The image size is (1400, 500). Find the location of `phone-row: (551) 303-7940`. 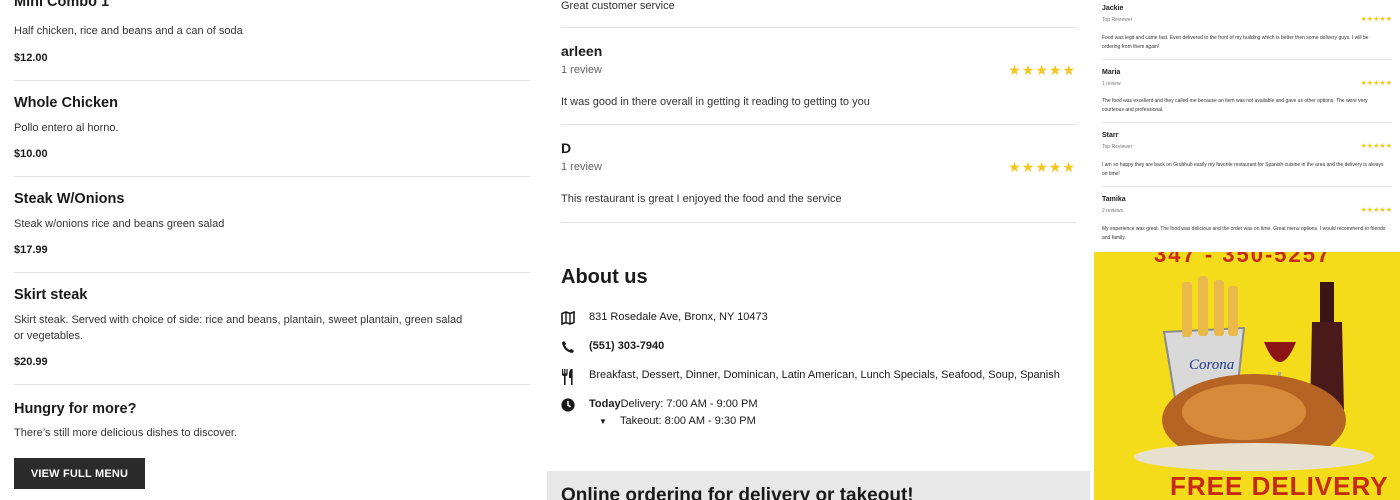

phone-row: (551) 303-7940 is located at coordinates (612, 347).